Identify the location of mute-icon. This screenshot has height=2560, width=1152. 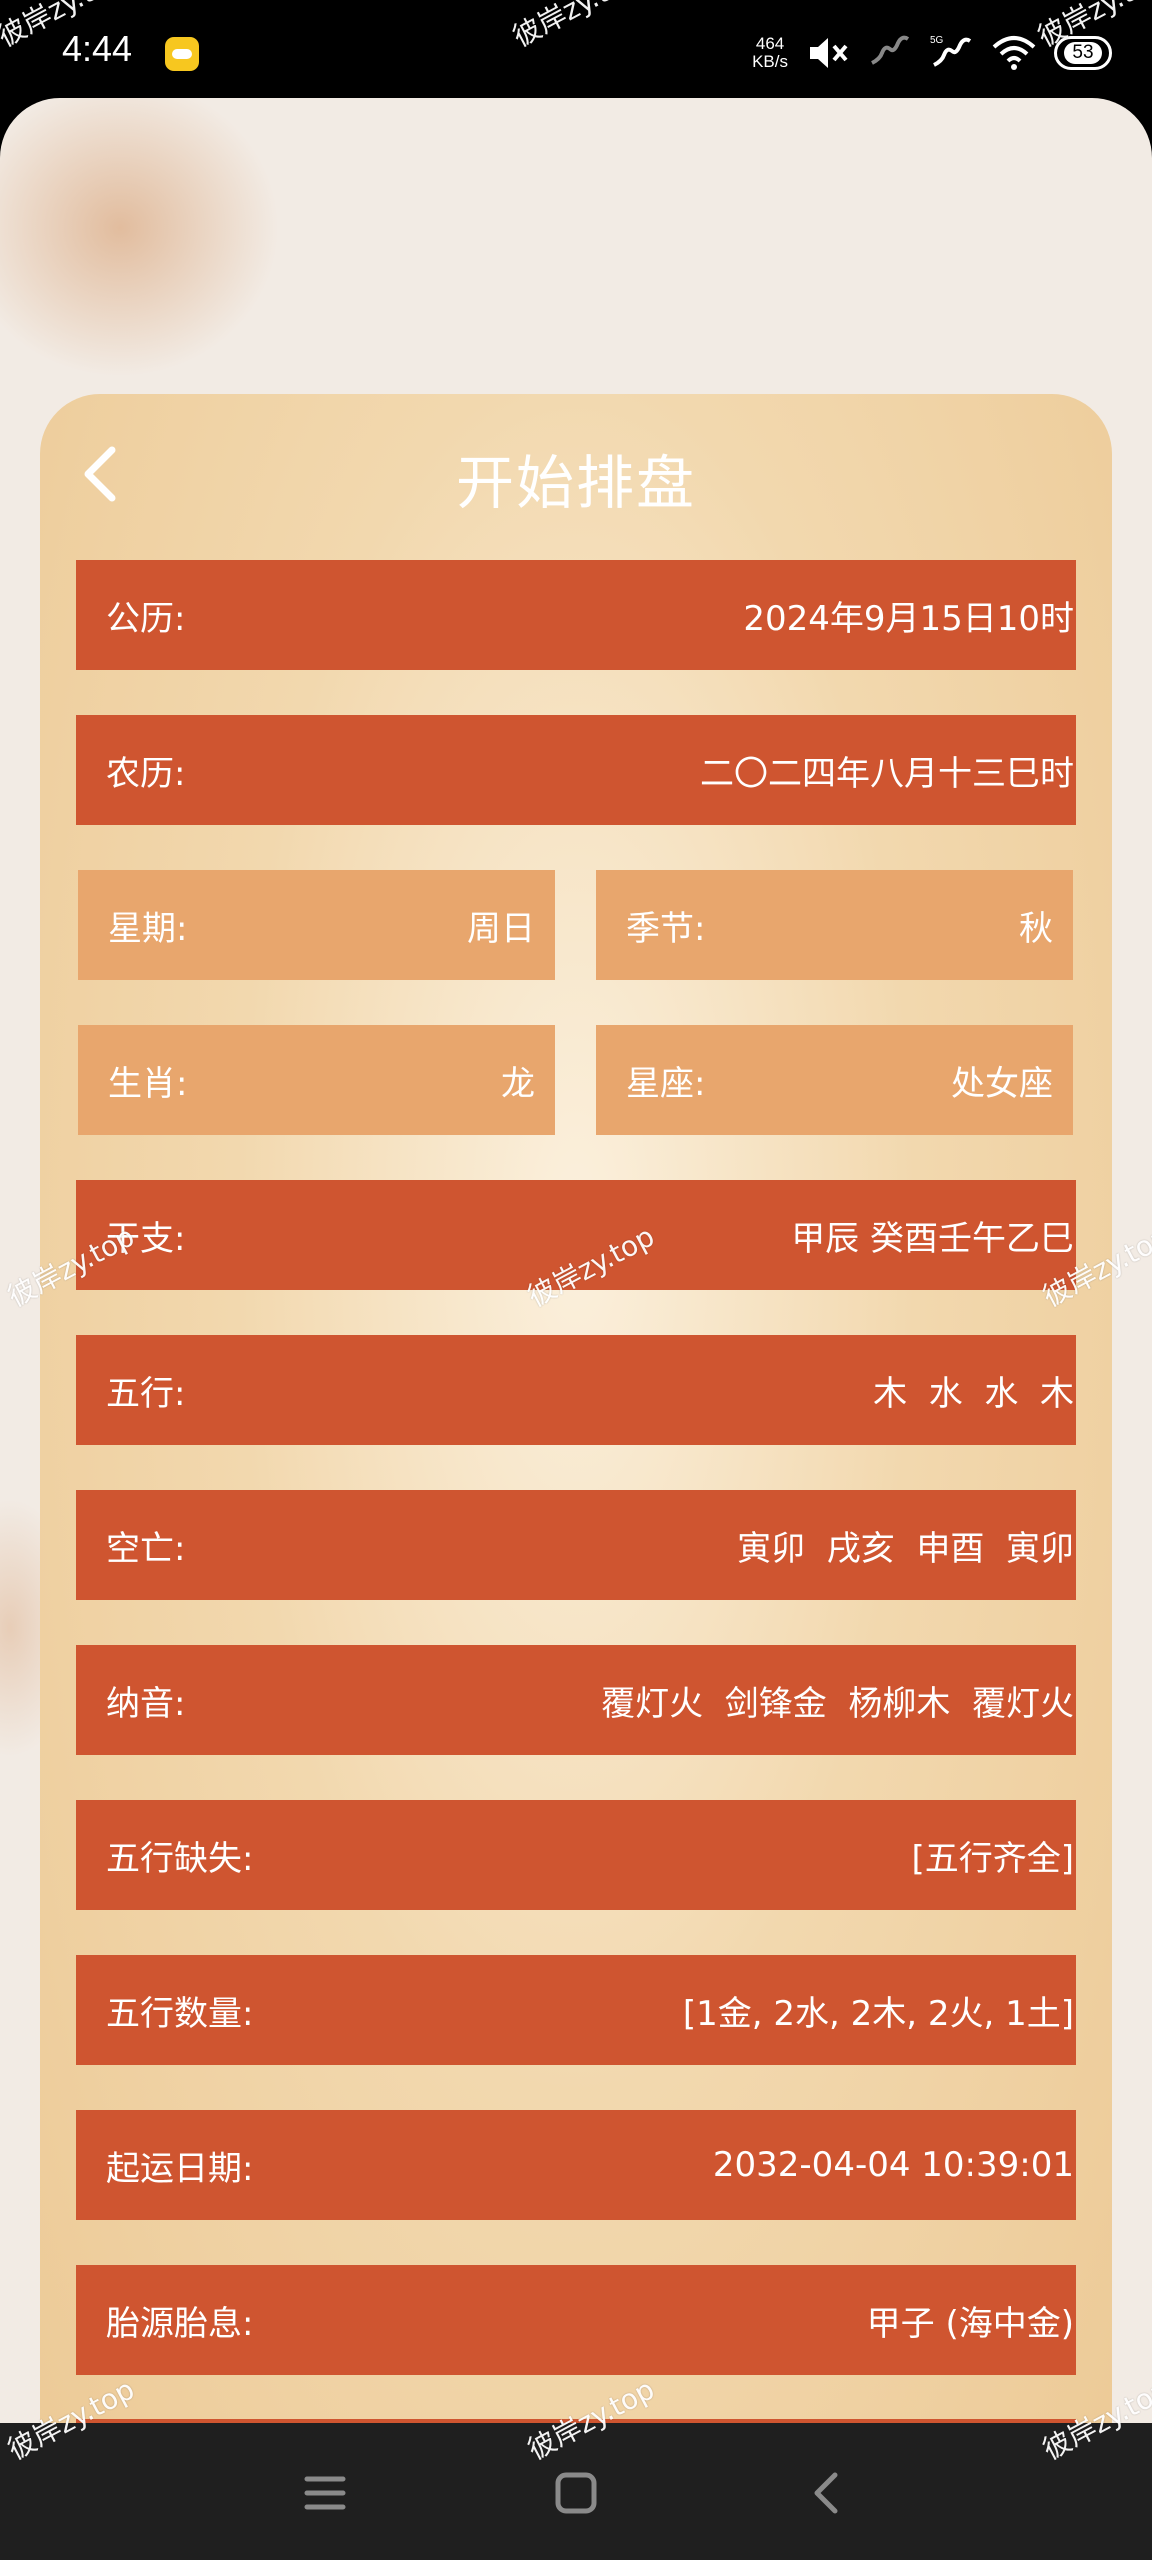
(829, 53).